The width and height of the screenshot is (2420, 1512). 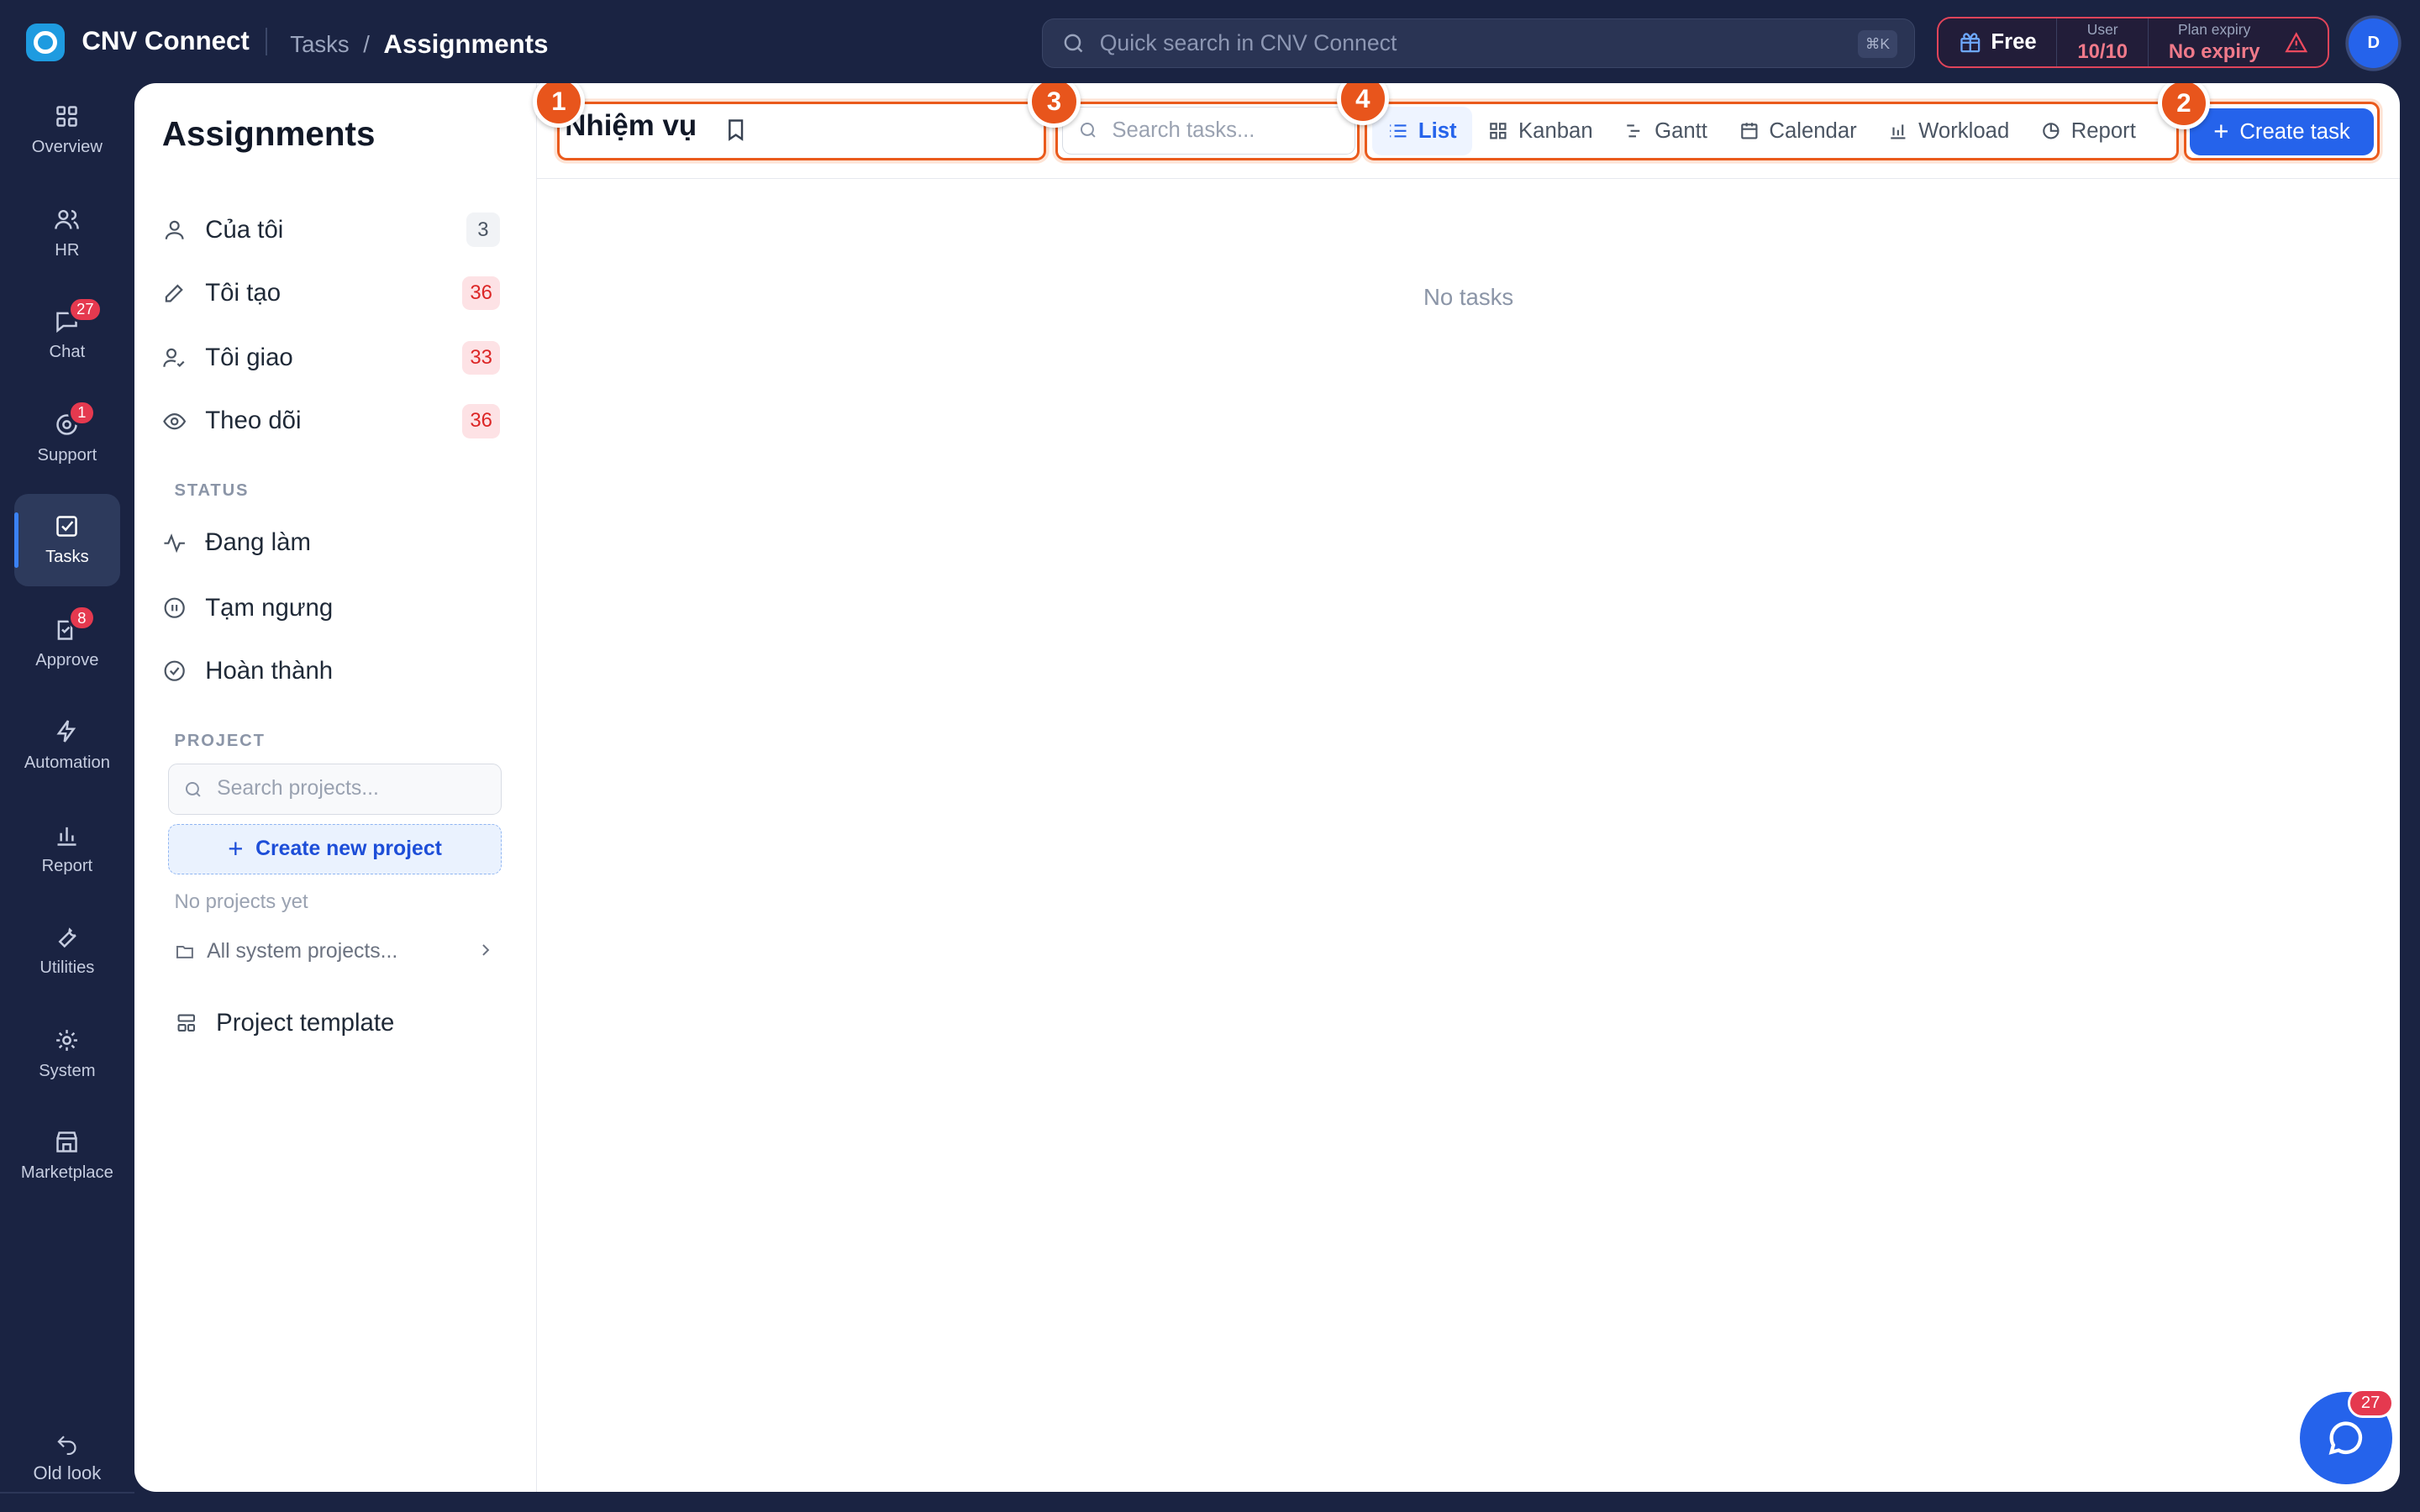 I want to click on highlight-title, so click(x=802, y=131).